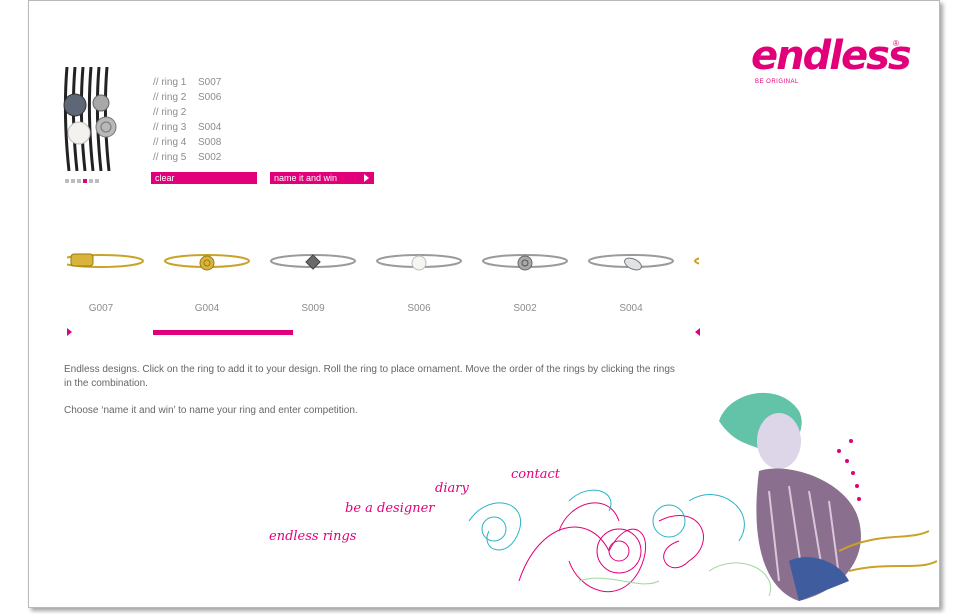  I want to click on ring-slot: // ring 2 S006, so click(187, 97).